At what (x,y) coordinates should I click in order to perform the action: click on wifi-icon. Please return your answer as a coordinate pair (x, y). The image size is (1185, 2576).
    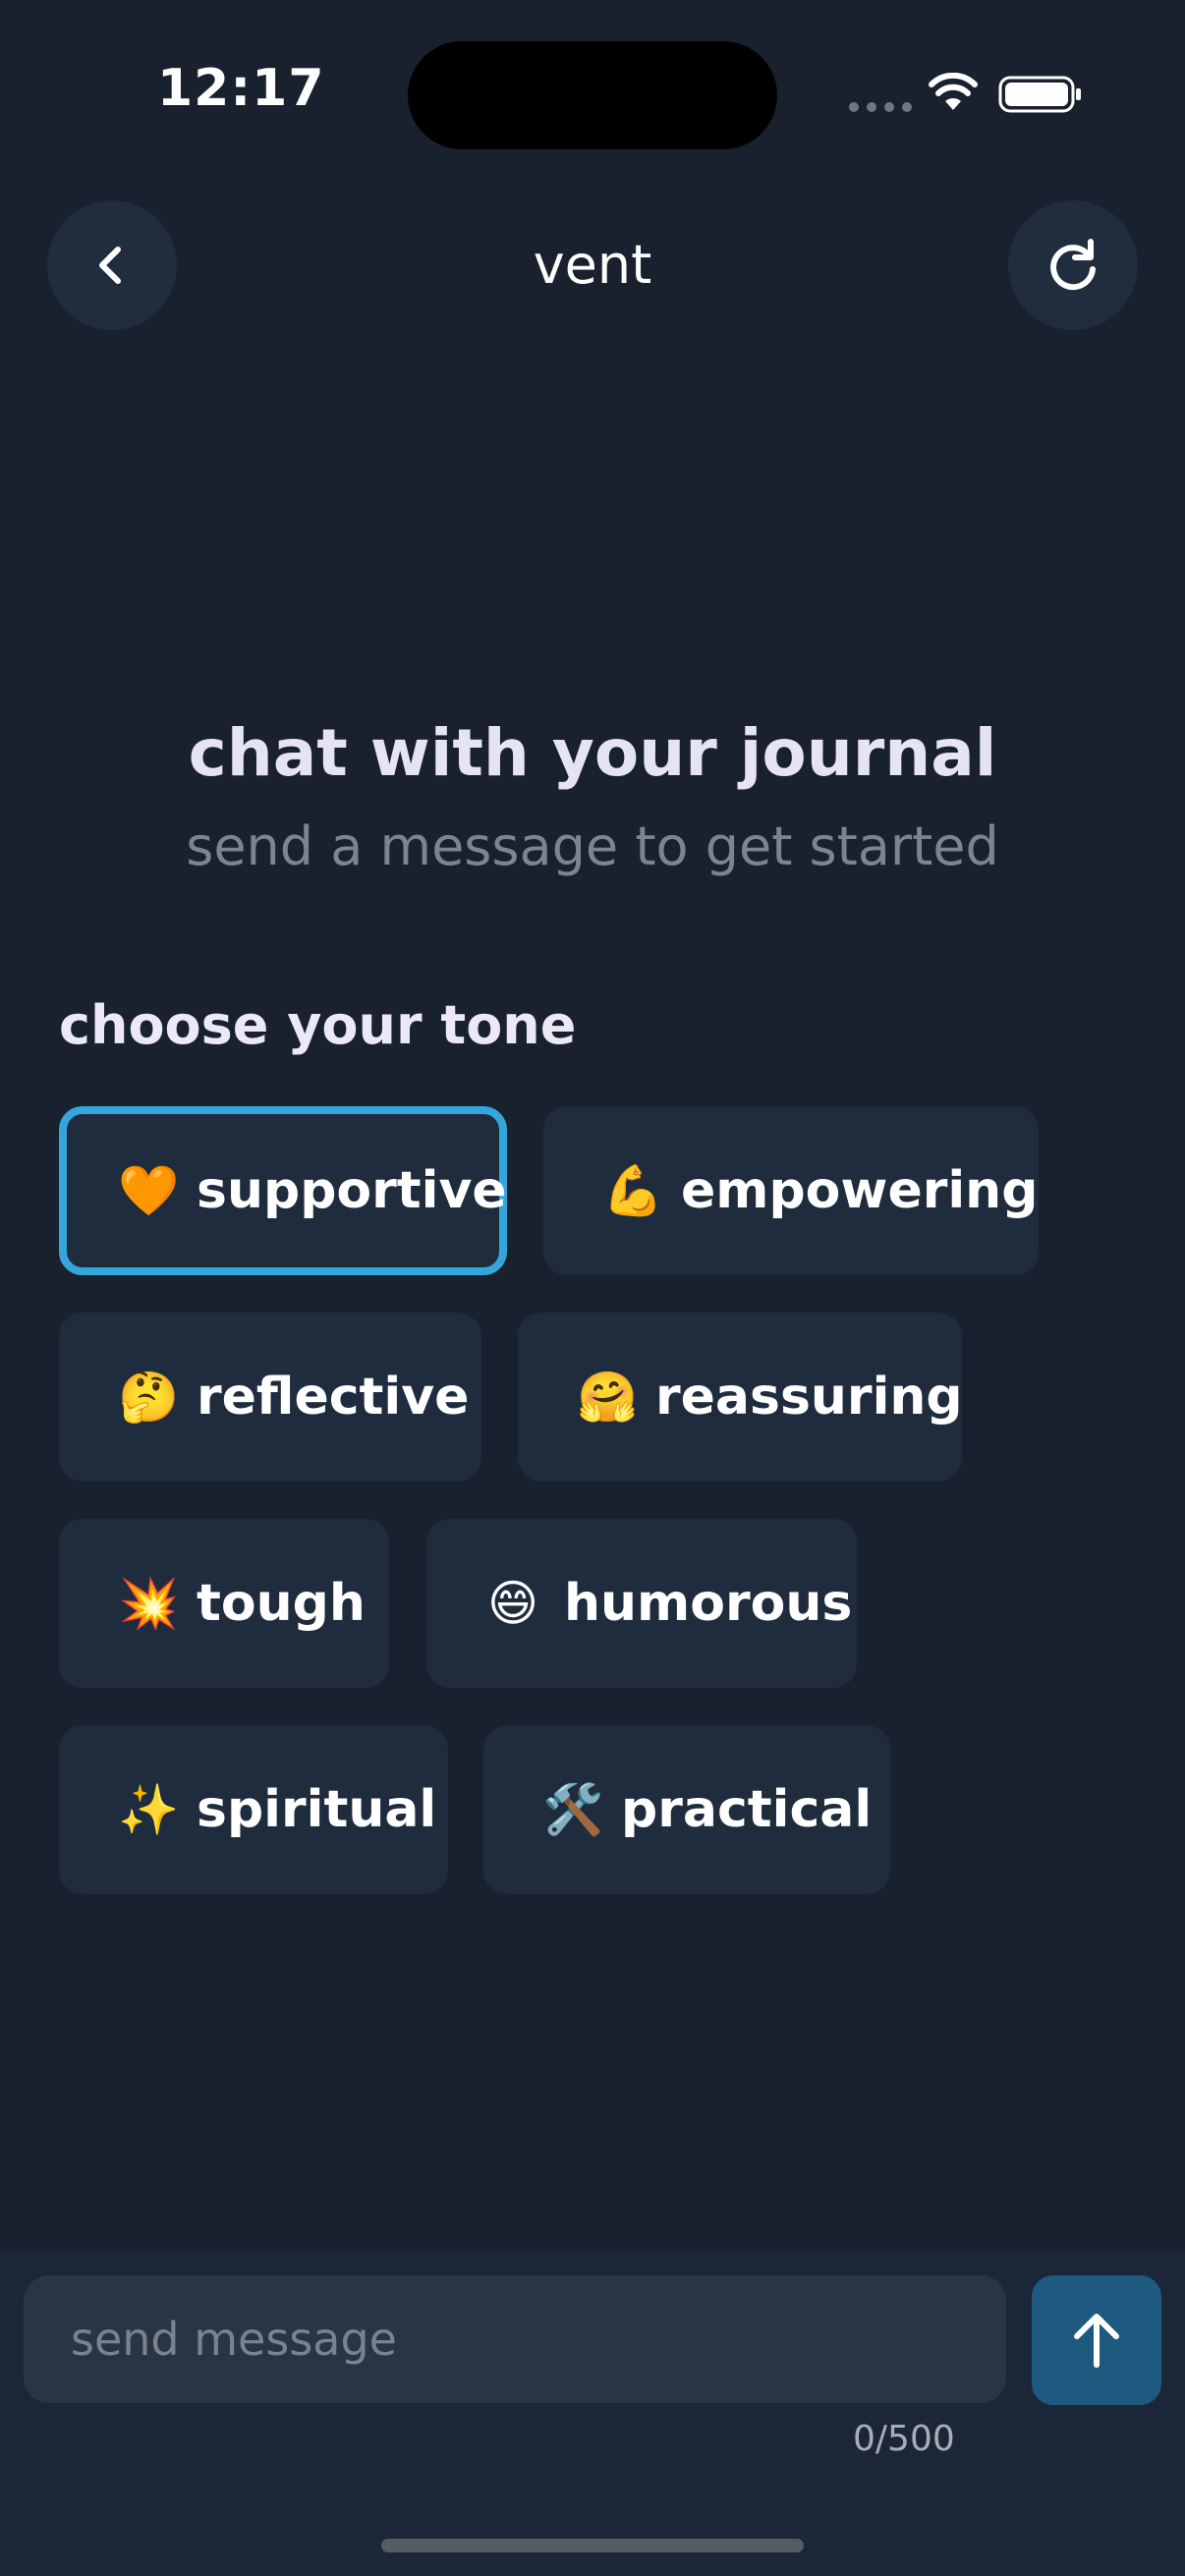
    Looking at the image, I should click on (954, 91).